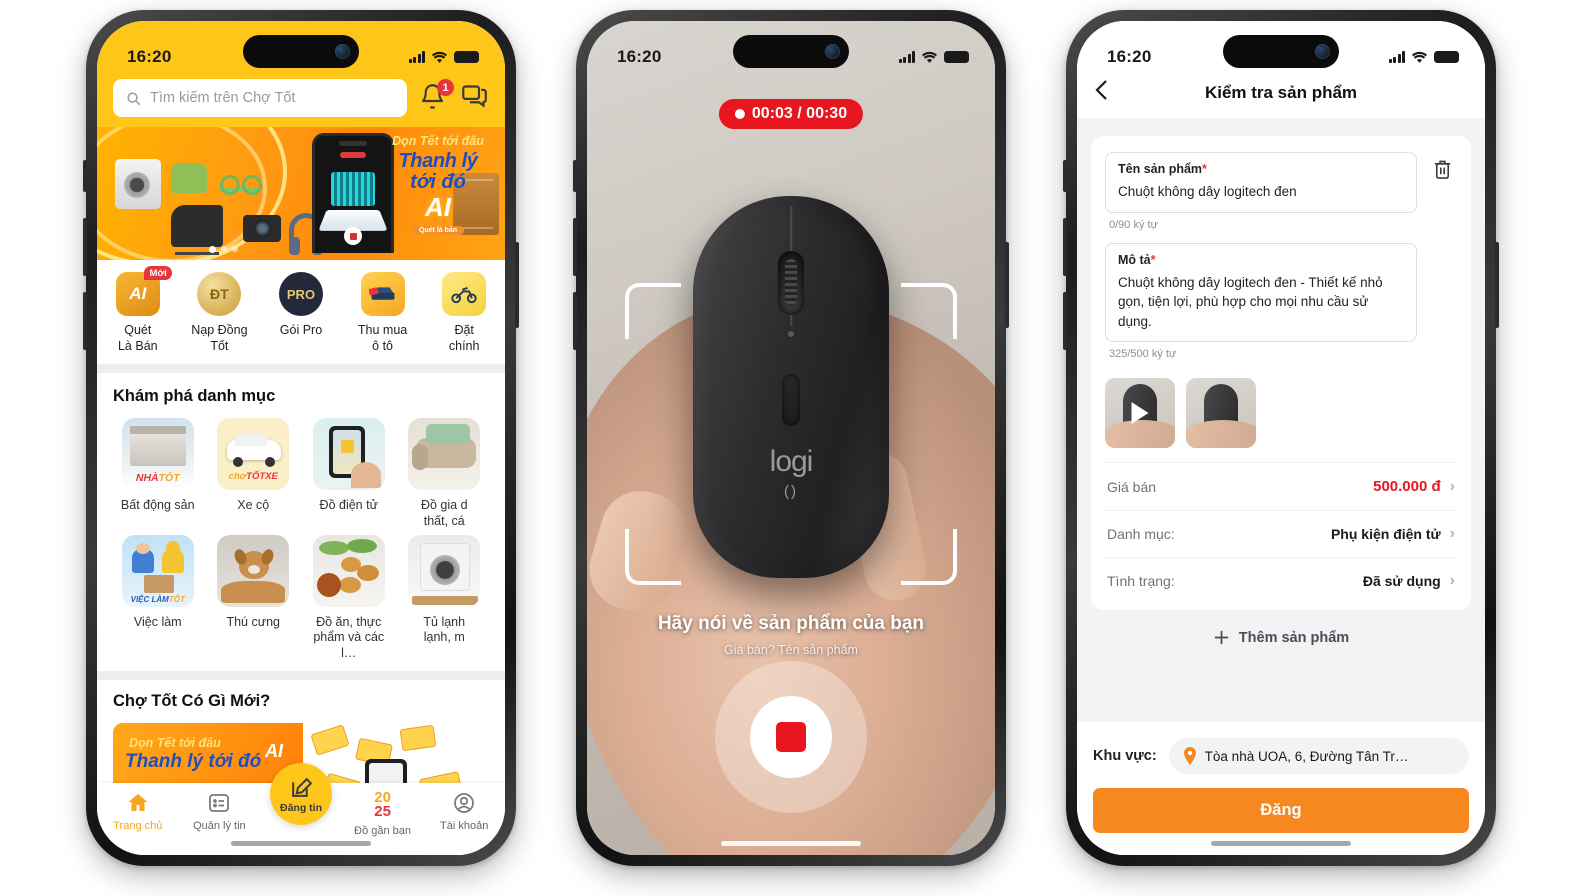 This screenshot has height=896, width=1595. I want to click on new-badge: Mới, so click(158, 273).